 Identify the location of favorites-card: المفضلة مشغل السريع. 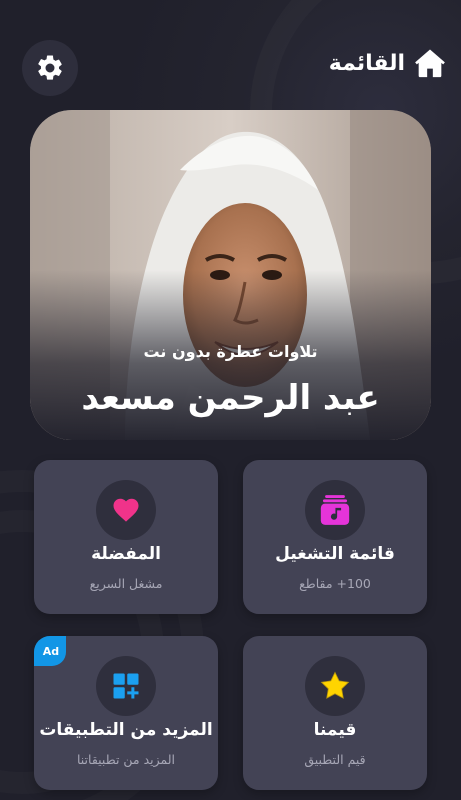
(126, 537).